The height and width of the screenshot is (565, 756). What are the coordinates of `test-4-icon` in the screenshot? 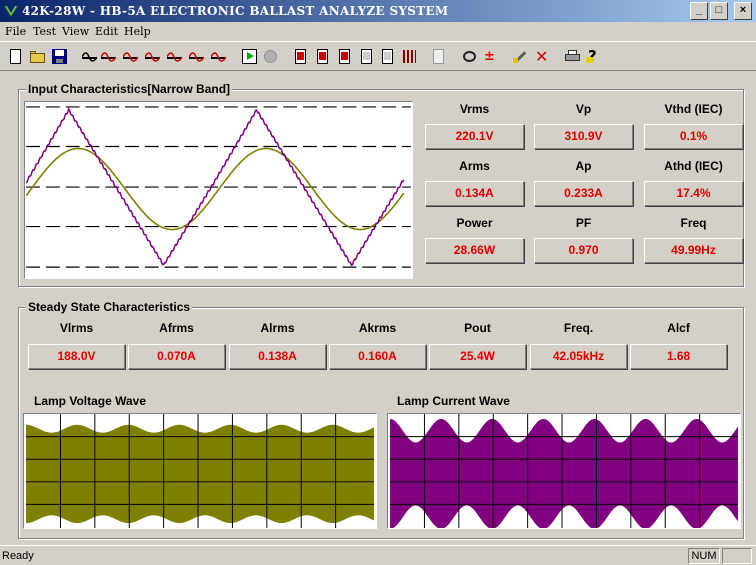 It's located at (152, 56).